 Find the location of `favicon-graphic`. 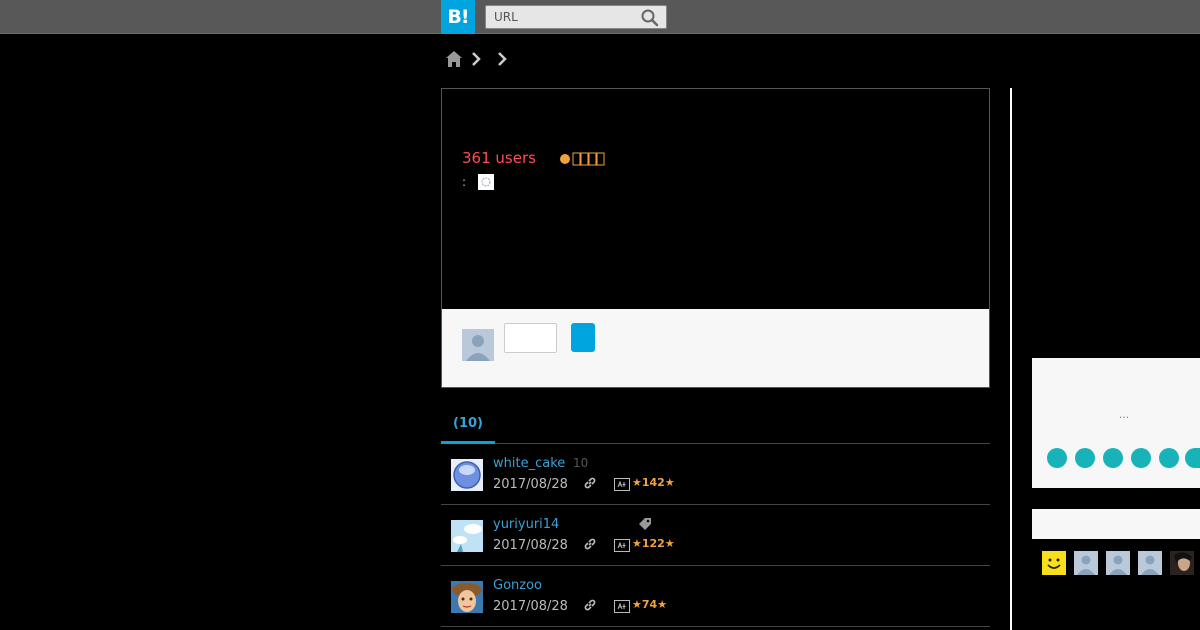

favicon-graphic is located at coordinates (486, 182).